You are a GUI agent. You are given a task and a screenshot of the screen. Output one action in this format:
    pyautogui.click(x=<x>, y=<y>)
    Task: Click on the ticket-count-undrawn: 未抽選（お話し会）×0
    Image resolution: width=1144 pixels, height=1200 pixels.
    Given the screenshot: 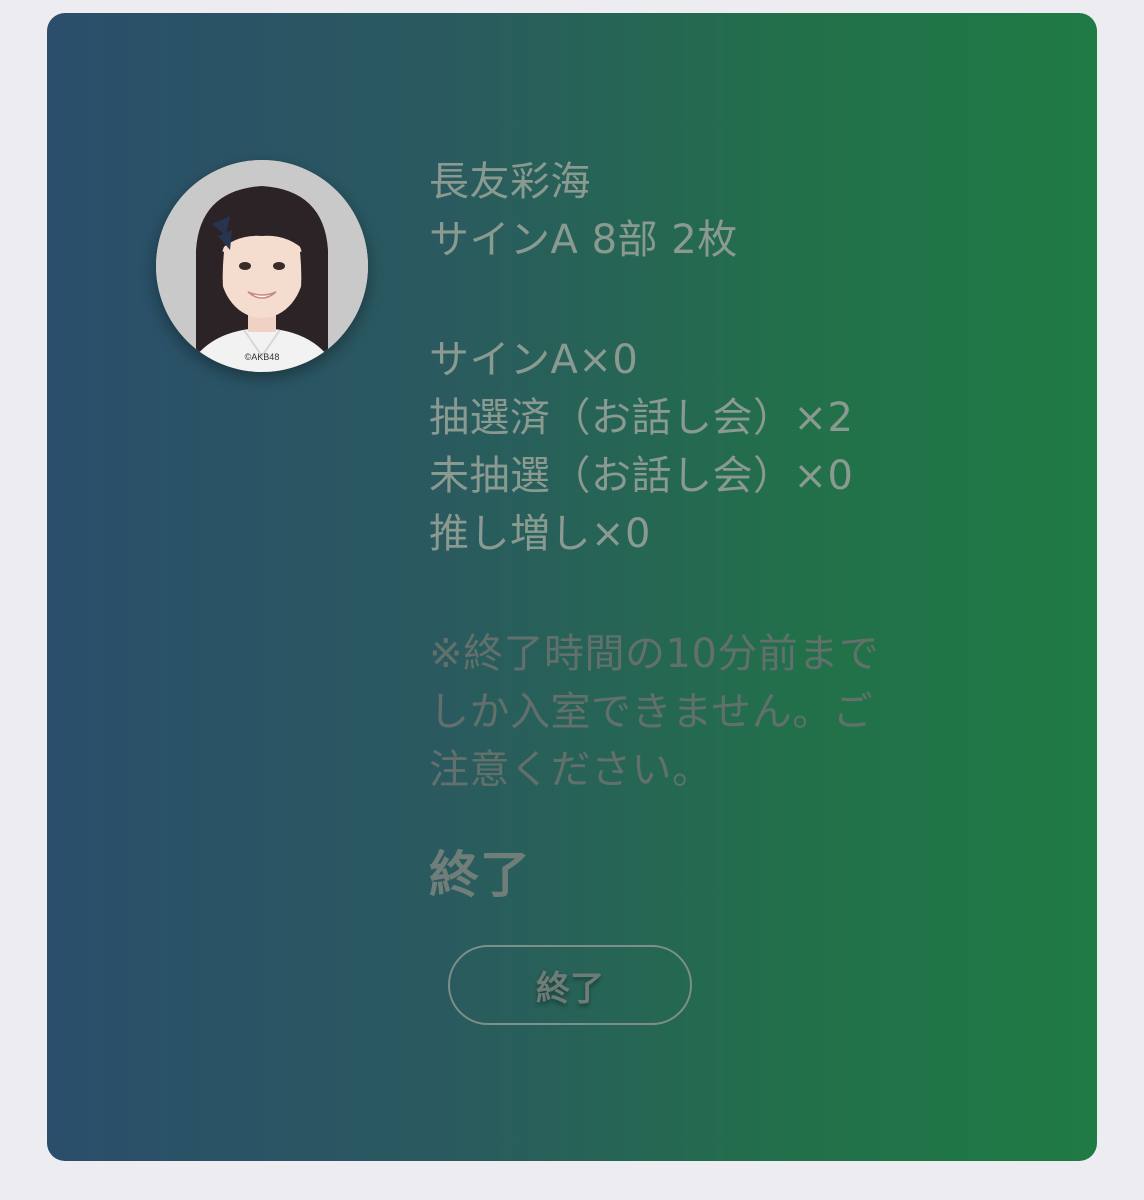 What is the action you would take?
    pyautogui.click(x=641, y=476)
    